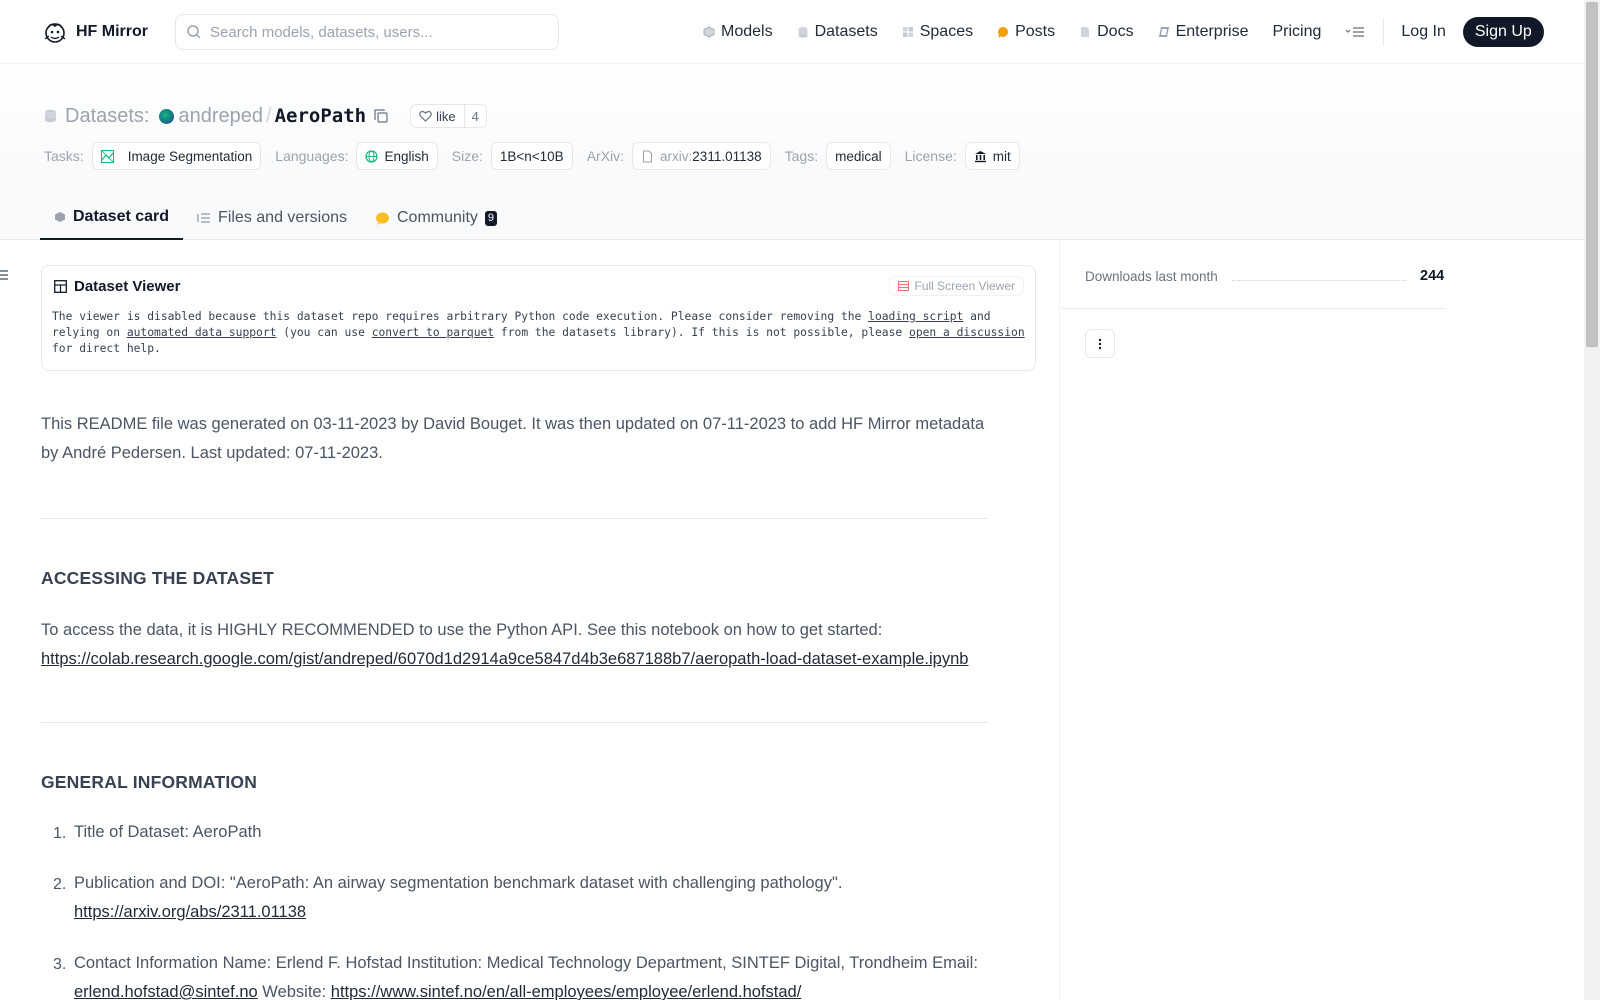 The image size is (1600, 1000). Describe the element at coordinates (967, 332) in the screenshot. I see `open-discussion-link: open a discussion` at that location.